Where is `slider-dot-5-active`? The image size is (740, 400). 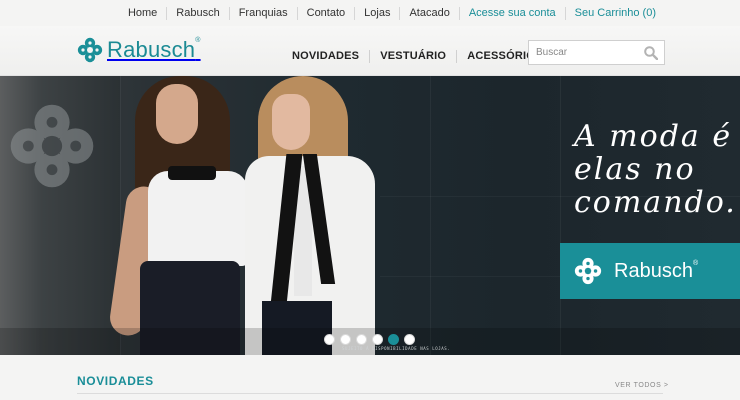
slider-dot-5-active is located at coordinates (393, 339).